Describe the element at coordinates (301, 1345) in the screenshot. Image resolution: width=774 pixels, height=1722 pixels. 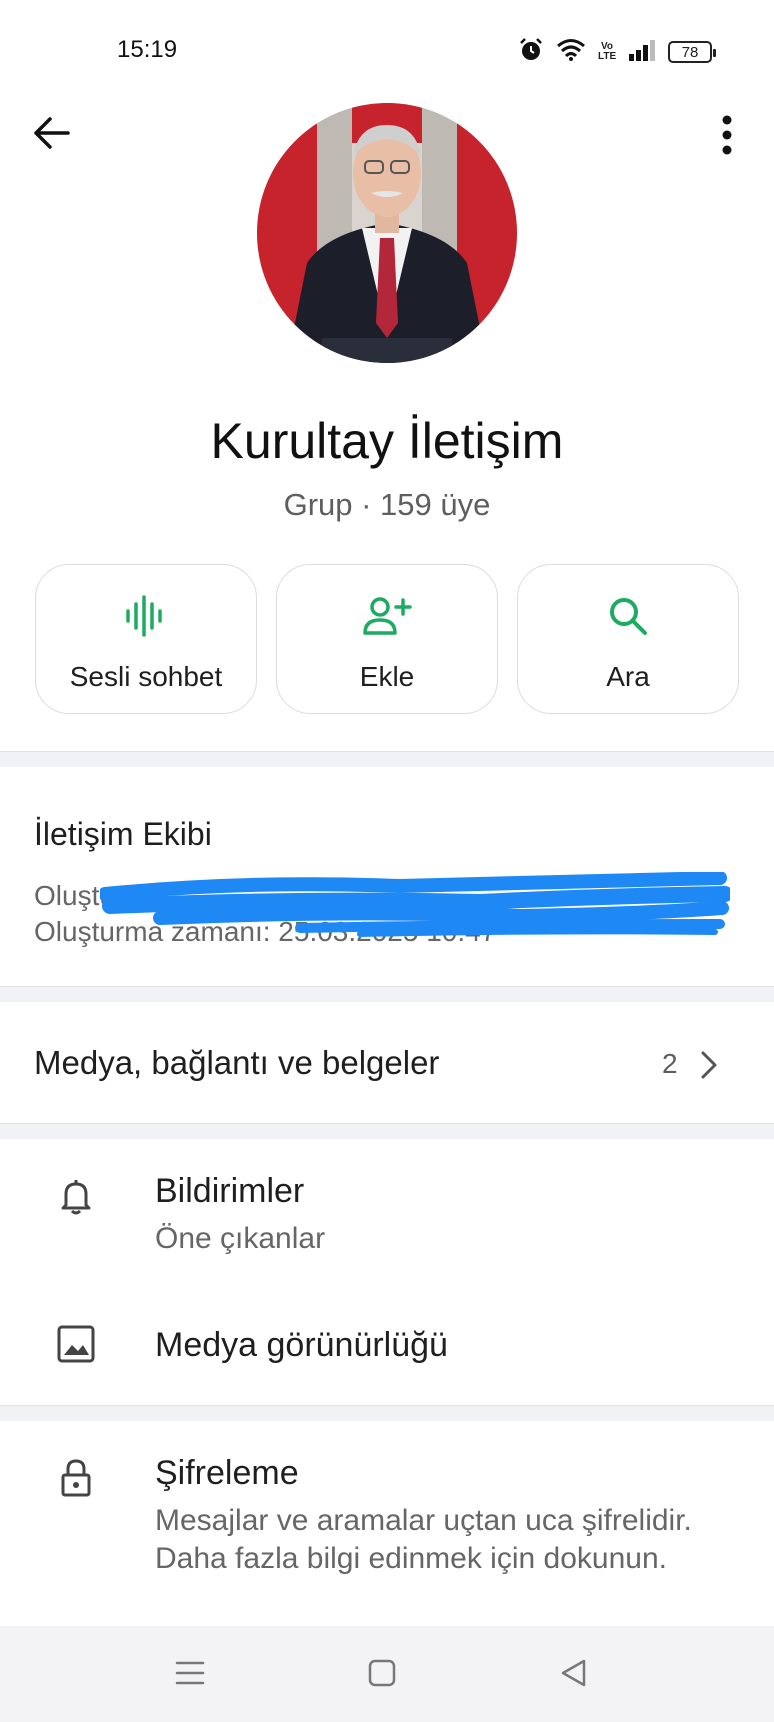
I see `media-visibility-title: Medya görünürlüğü` at that location.